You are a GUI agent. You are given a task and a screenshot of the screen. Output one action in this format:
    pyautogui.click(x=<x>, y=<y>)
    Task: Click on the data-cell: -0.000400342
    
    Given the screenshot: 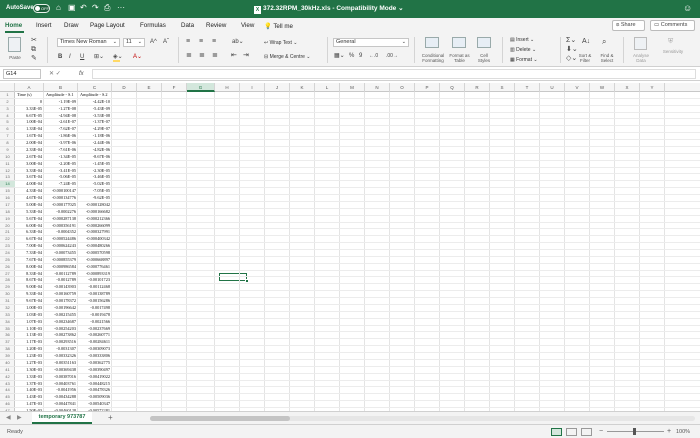 What is the action you would take?
    pyautogui.click(x=95, y=239)
    